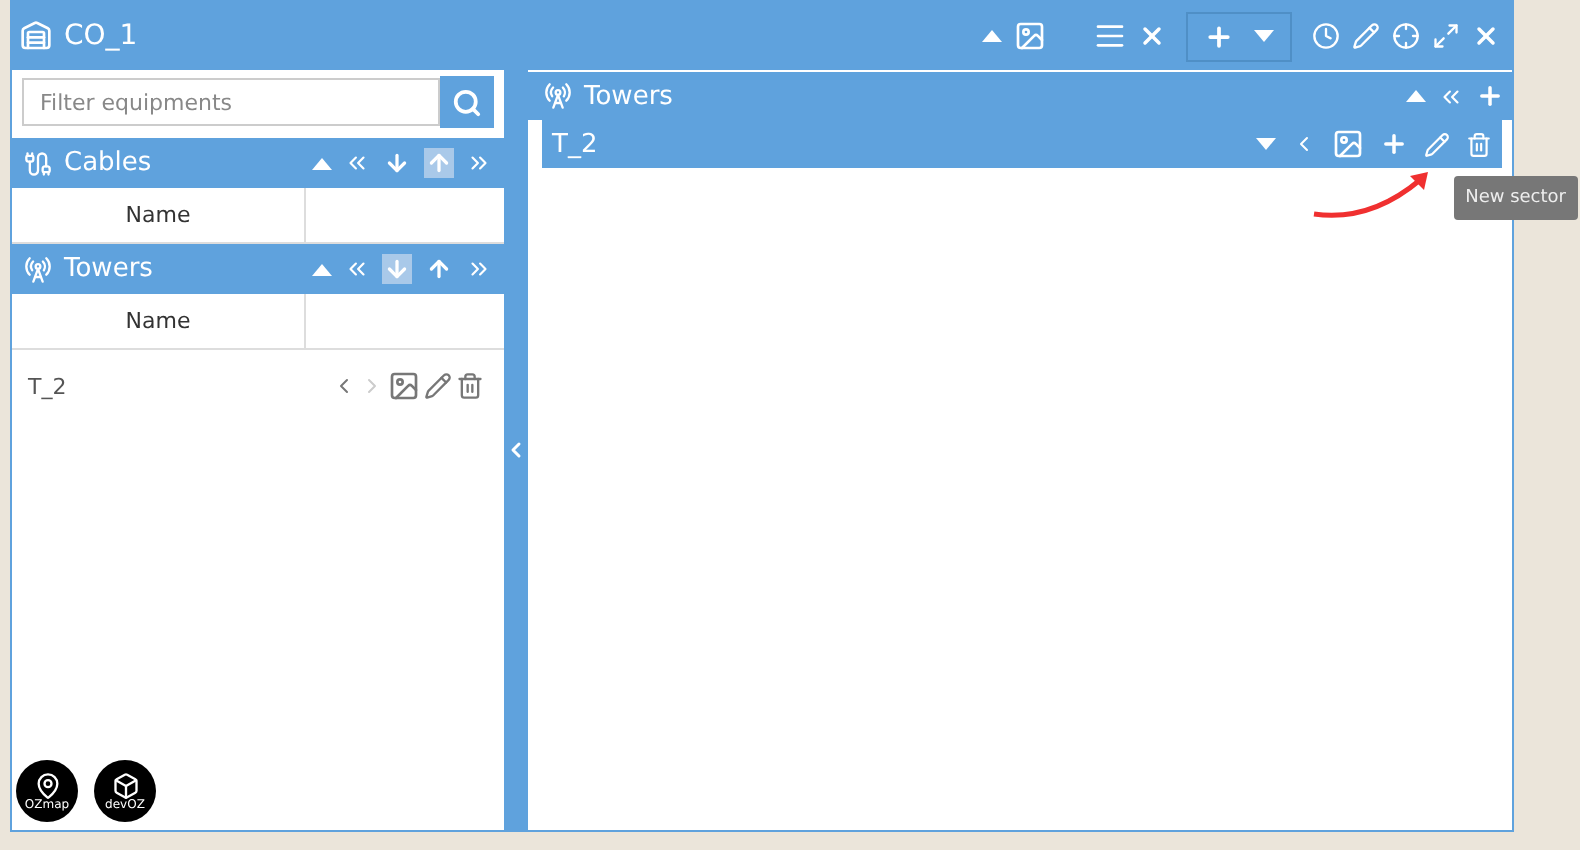  Describe the element at coordinates (438, 386) in the screenshot. I see `edit-icon` at that location.